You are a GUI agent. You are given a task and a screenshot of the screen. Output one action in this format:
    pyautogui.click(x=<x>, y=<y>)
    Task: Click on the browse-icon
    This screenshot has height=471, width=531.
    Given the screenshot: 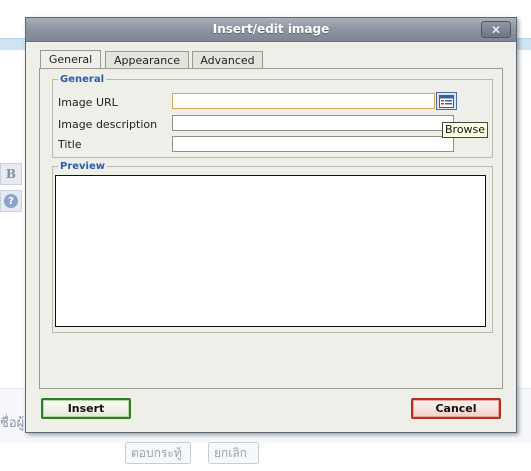 What is the action you would take?
    pyautogui.click(x=446, y=101)
    